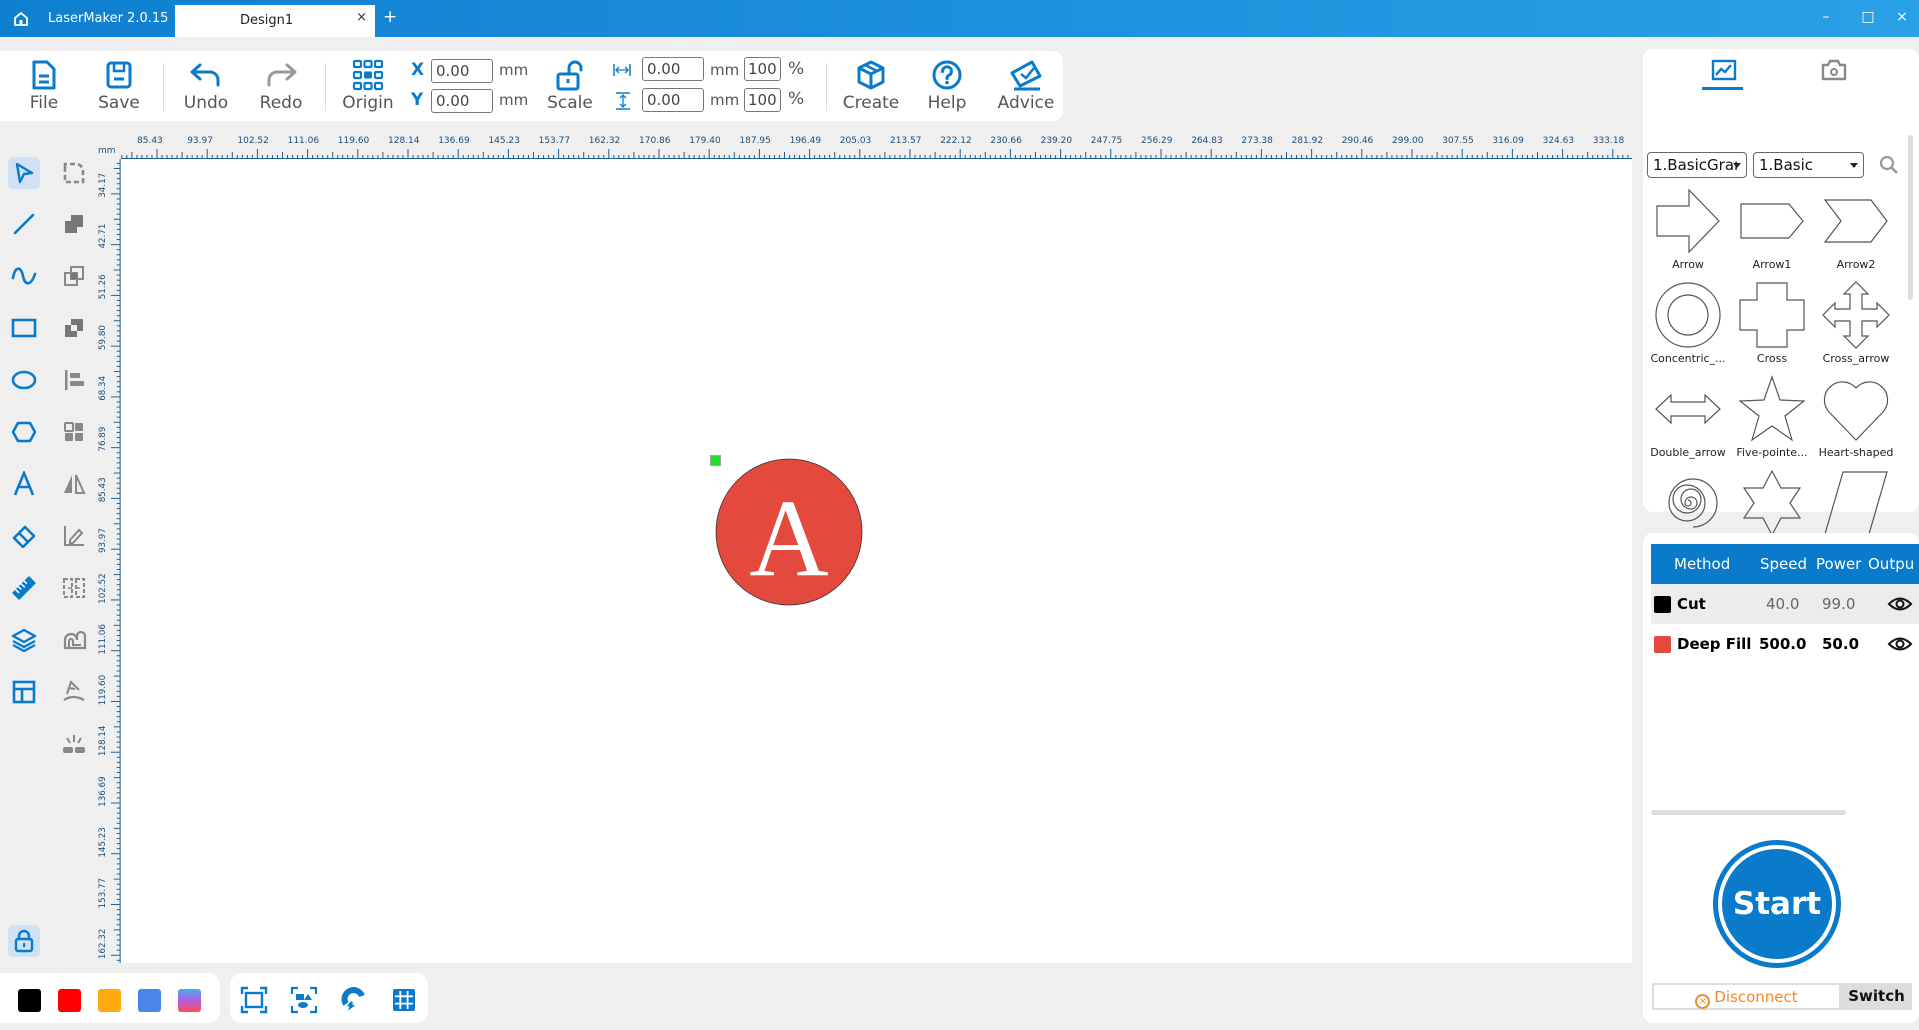 The width and height of the screenshot is (1919, 1030). What do you see at coordinates (1868, 17) in the screenshot?
I see `maximize-button: □` at bounding box center [1868, 17].